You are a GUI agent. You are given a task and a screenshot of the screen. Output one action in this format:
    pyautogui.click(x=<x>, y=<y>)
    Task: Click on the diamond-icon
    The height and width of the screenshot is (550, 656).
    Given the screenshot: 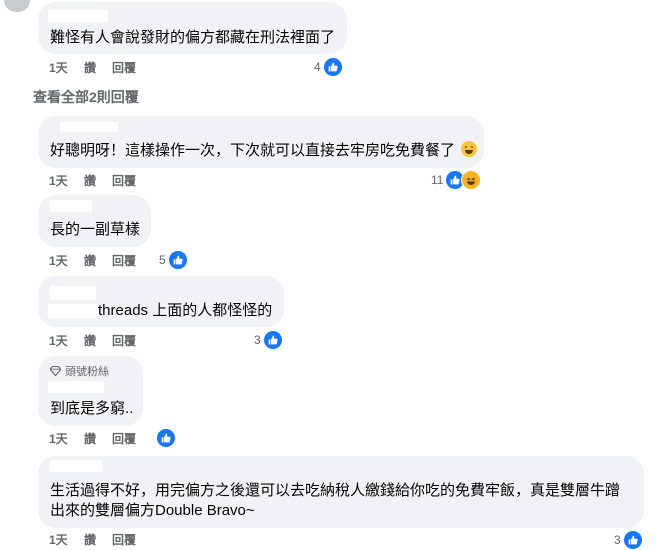 What is the action you would take?
    pyautogui.click(x=55, y=371)
    